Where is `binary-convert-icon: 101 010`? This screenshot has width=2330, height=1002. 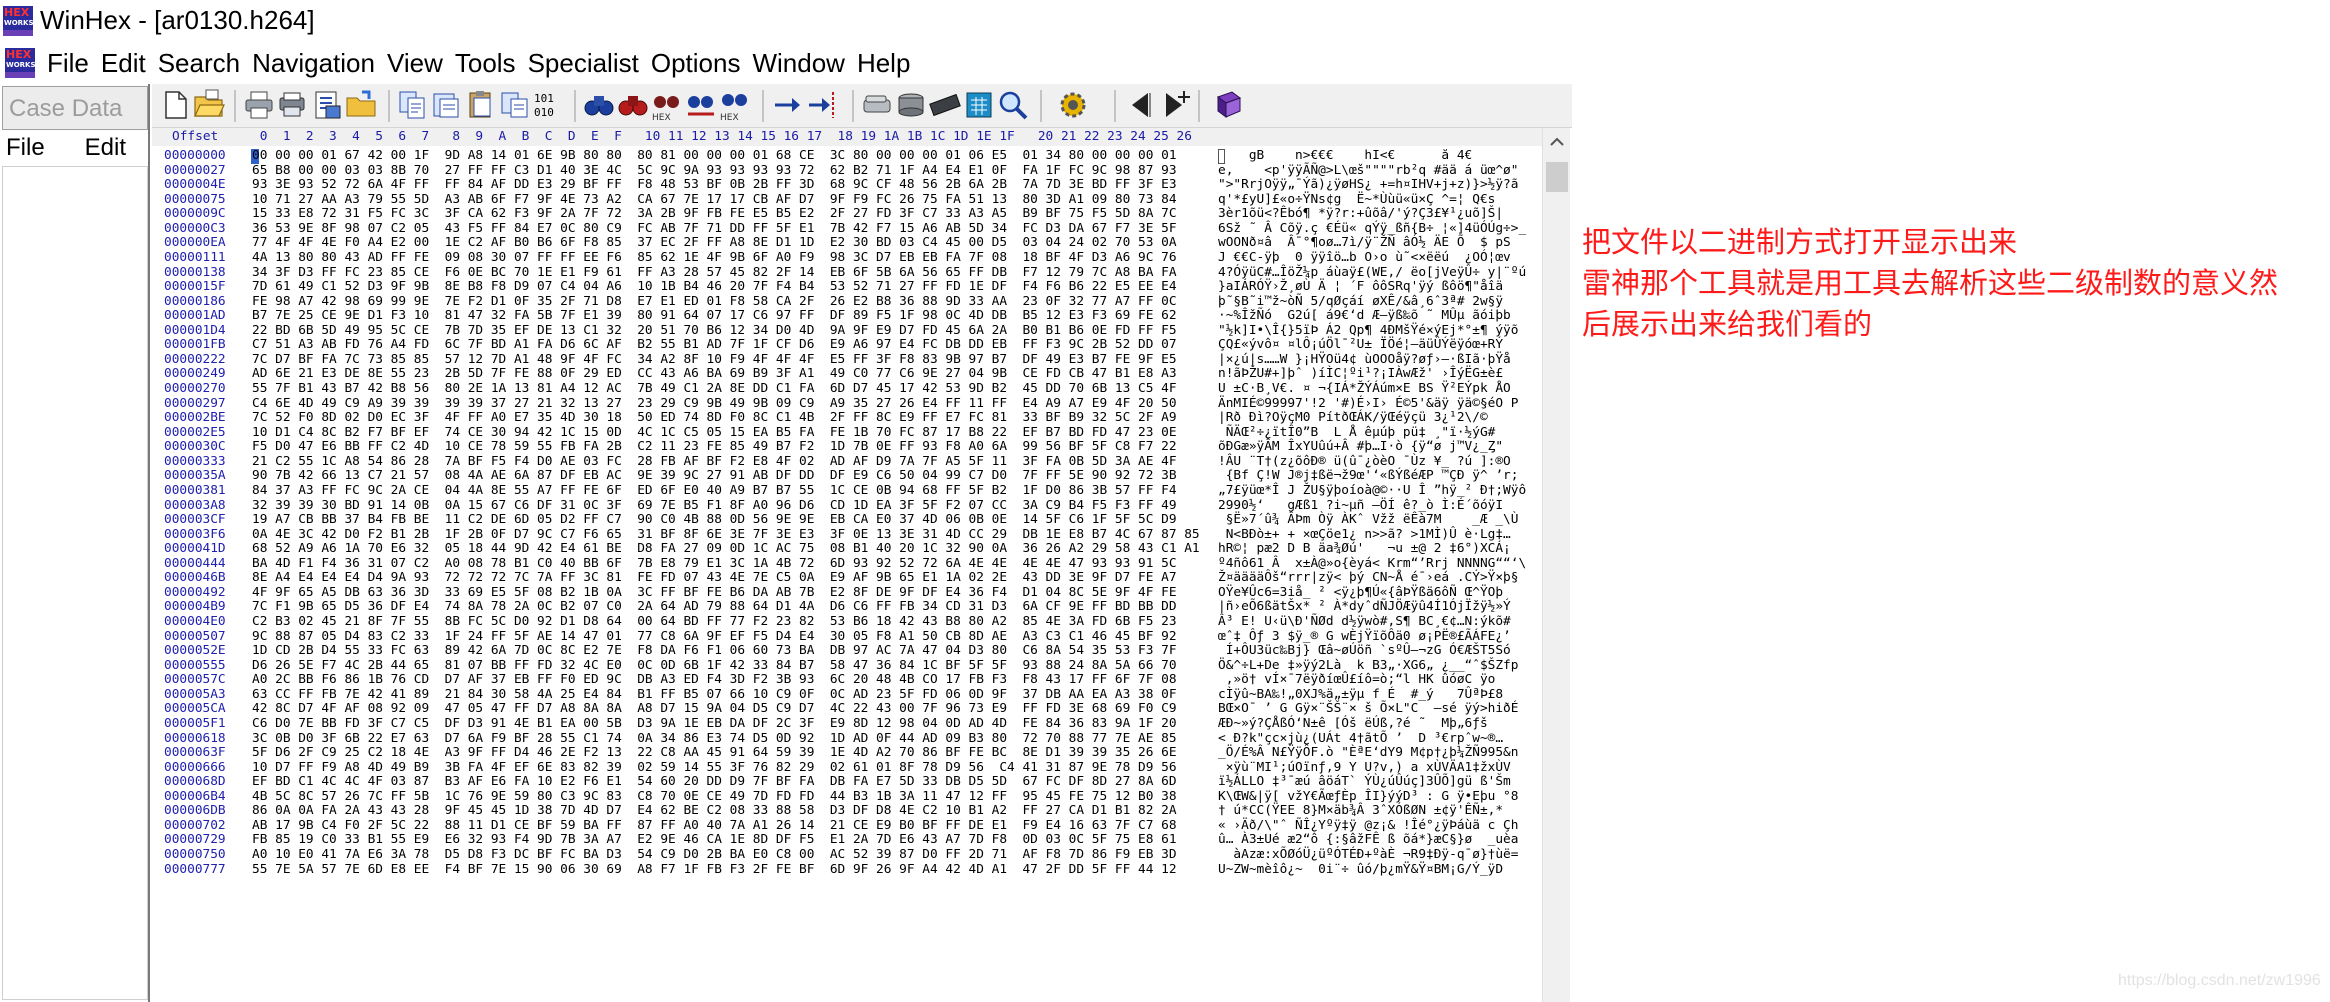
binary-convert-icon: 101 010 is located at coordinates (549, 105).